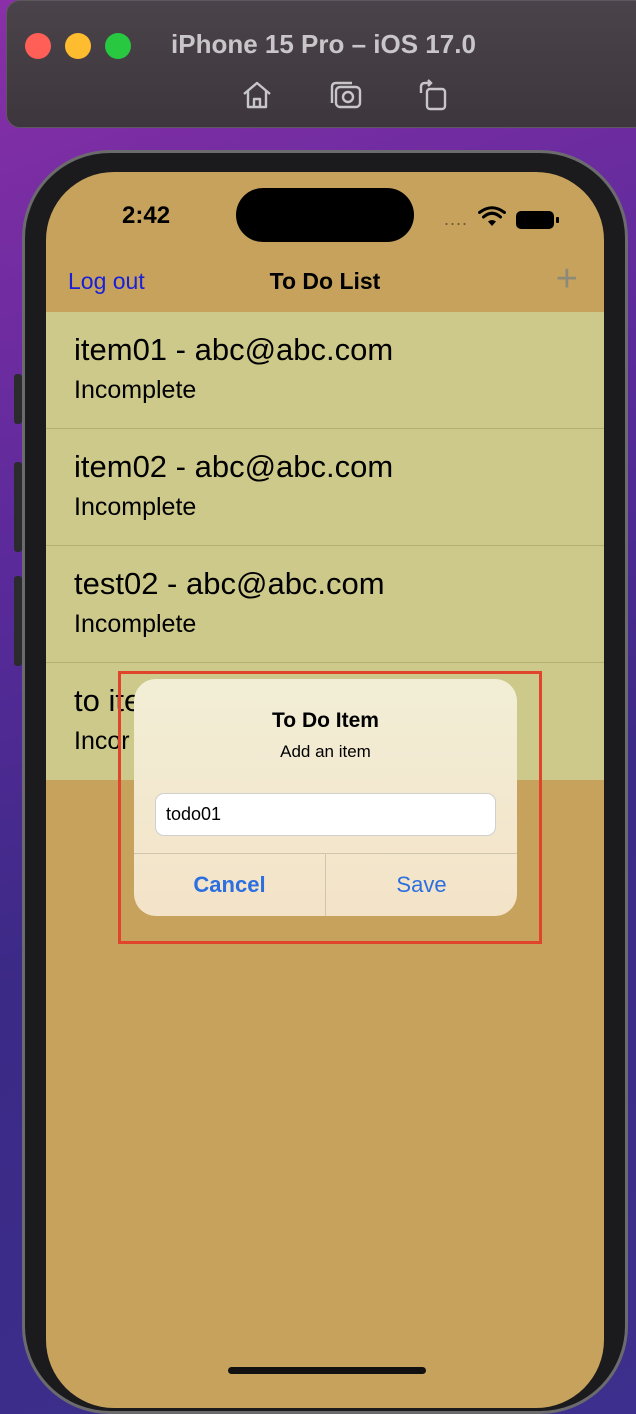  Describe the element at coordinates (325, 720) in the screenshot. I see `alert-title: To Do Item` at that location.